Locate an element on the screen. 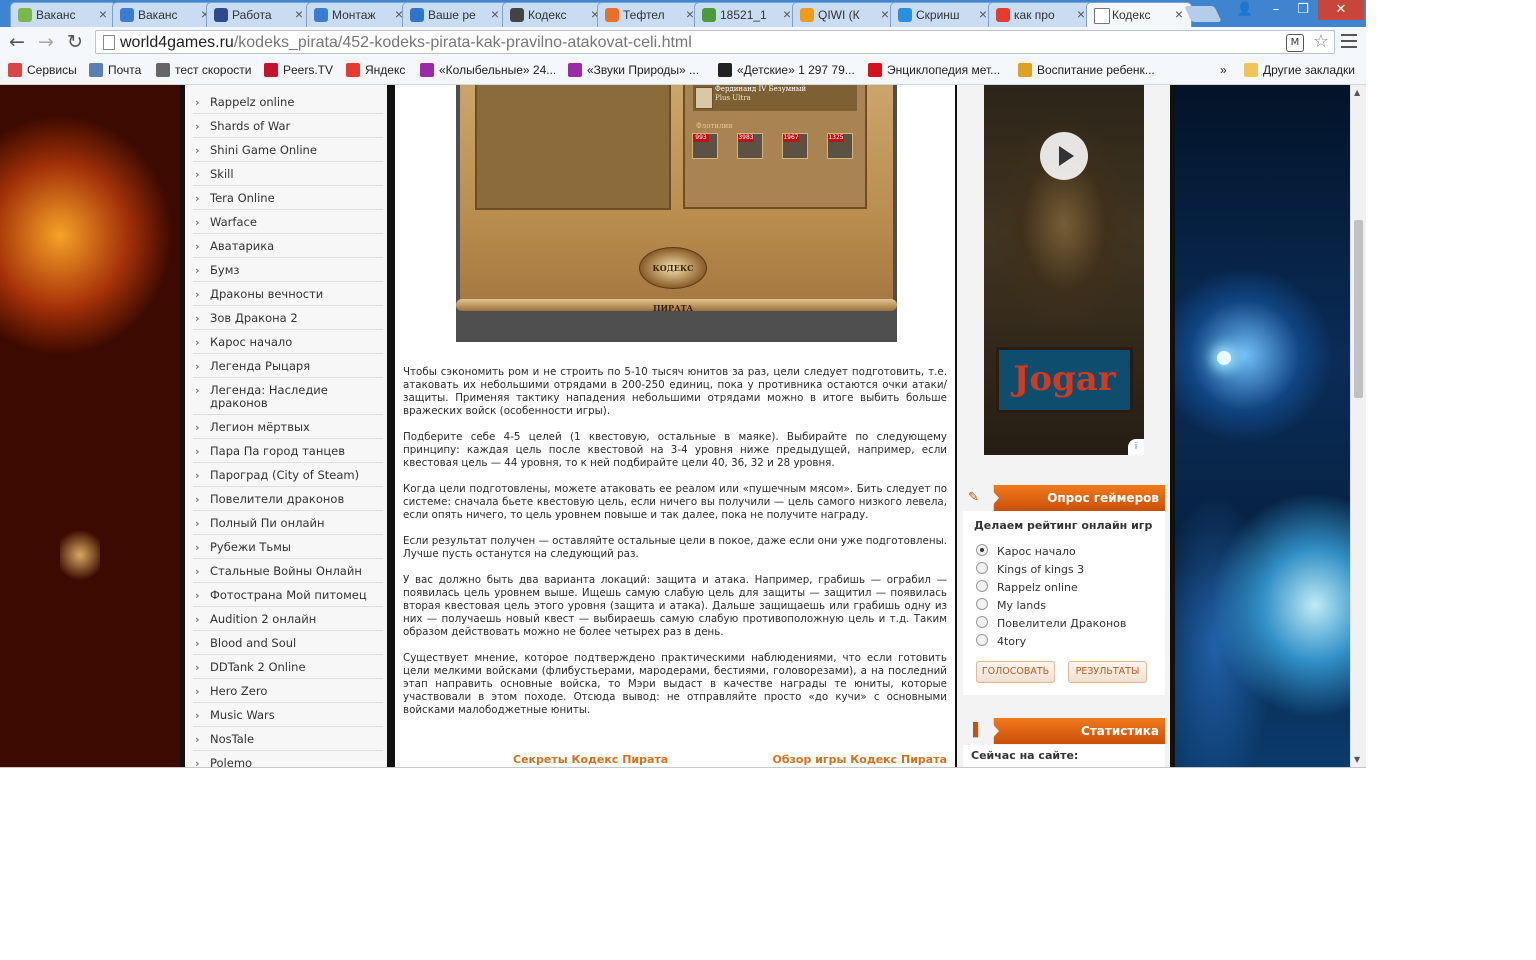  tab-12: Кодекс × is located at coordinates (1139, 15).